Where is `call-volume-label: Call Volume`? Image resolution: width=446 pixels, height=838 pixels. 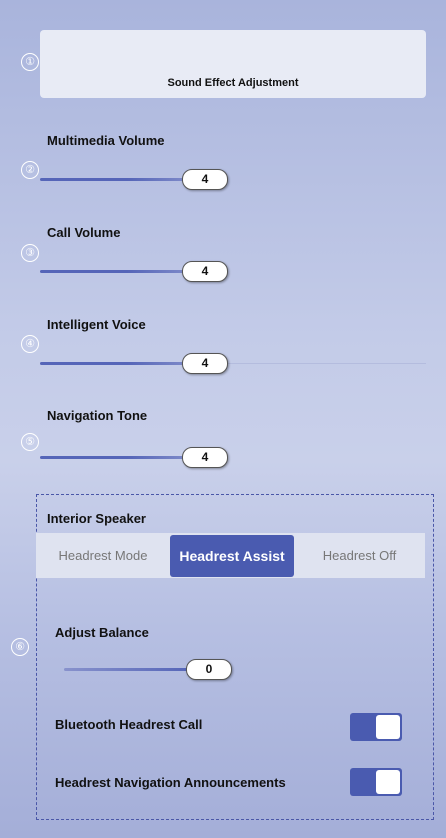 call-volume-label: Call Volume is located at coordinates (84, 232).